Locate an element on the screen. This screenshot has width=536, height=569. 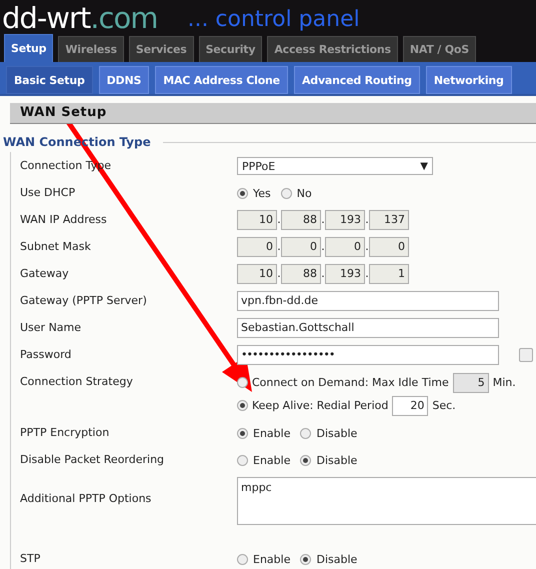
field-label: Connection Strategy is located at coordinates (76, 382).